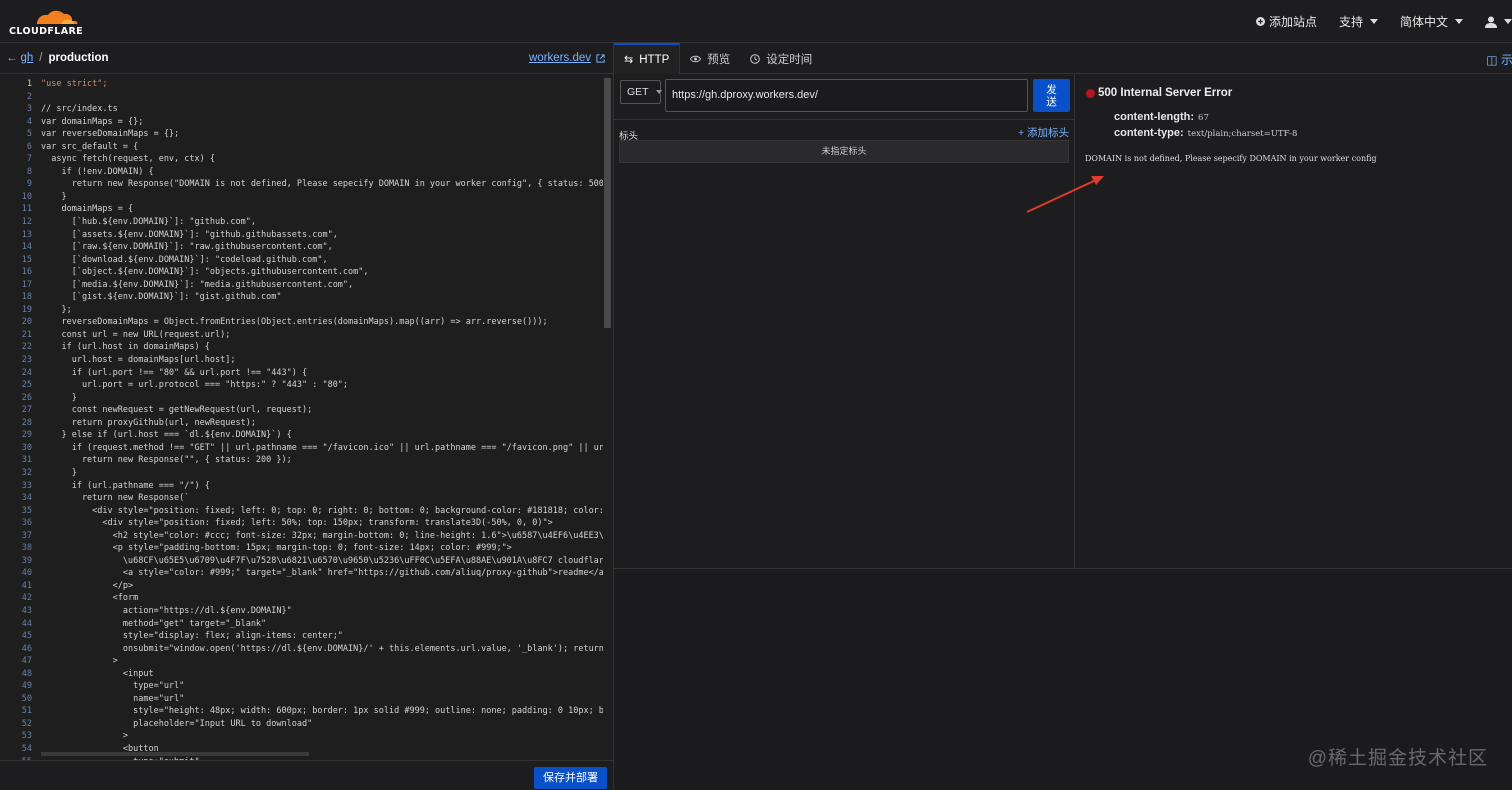 The width and height of the screenshot is (1512, 790). Describe the element at coordinates (1154, 117) in the screenshot. I see `header-name: content-length:` at that location.